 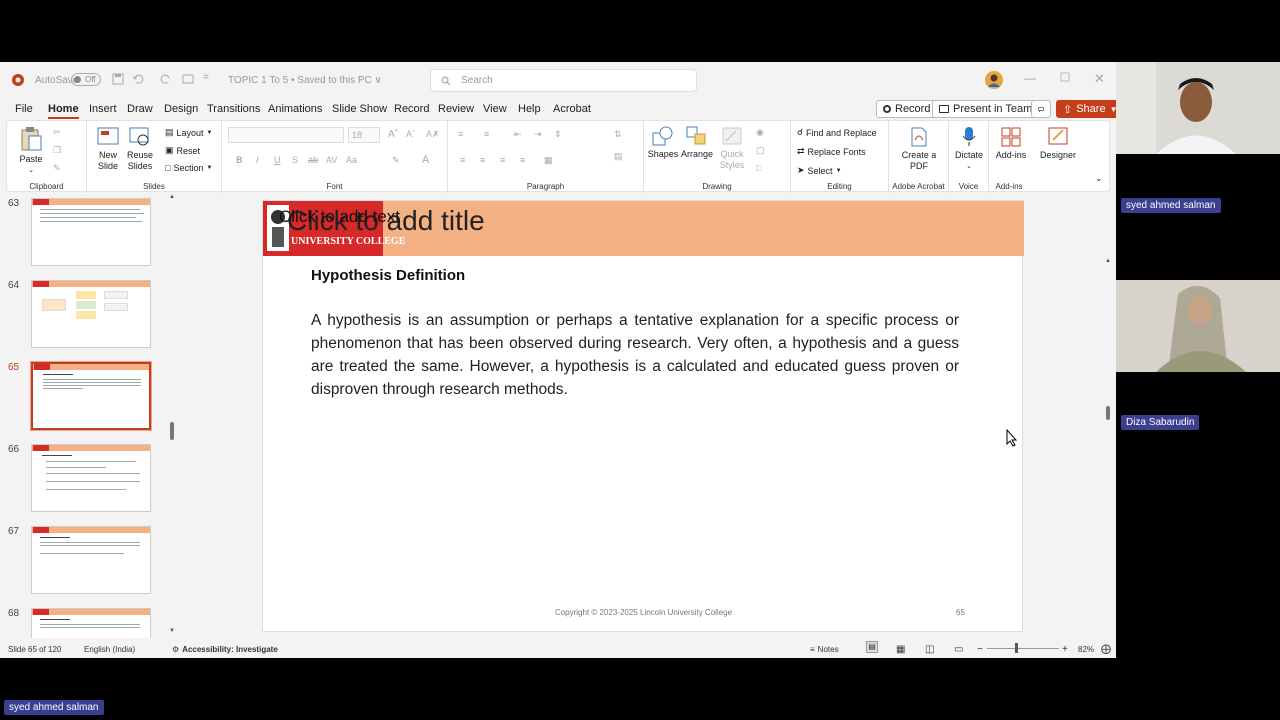 I want to click on font-color-icon: A, so click(x=425, y=160).